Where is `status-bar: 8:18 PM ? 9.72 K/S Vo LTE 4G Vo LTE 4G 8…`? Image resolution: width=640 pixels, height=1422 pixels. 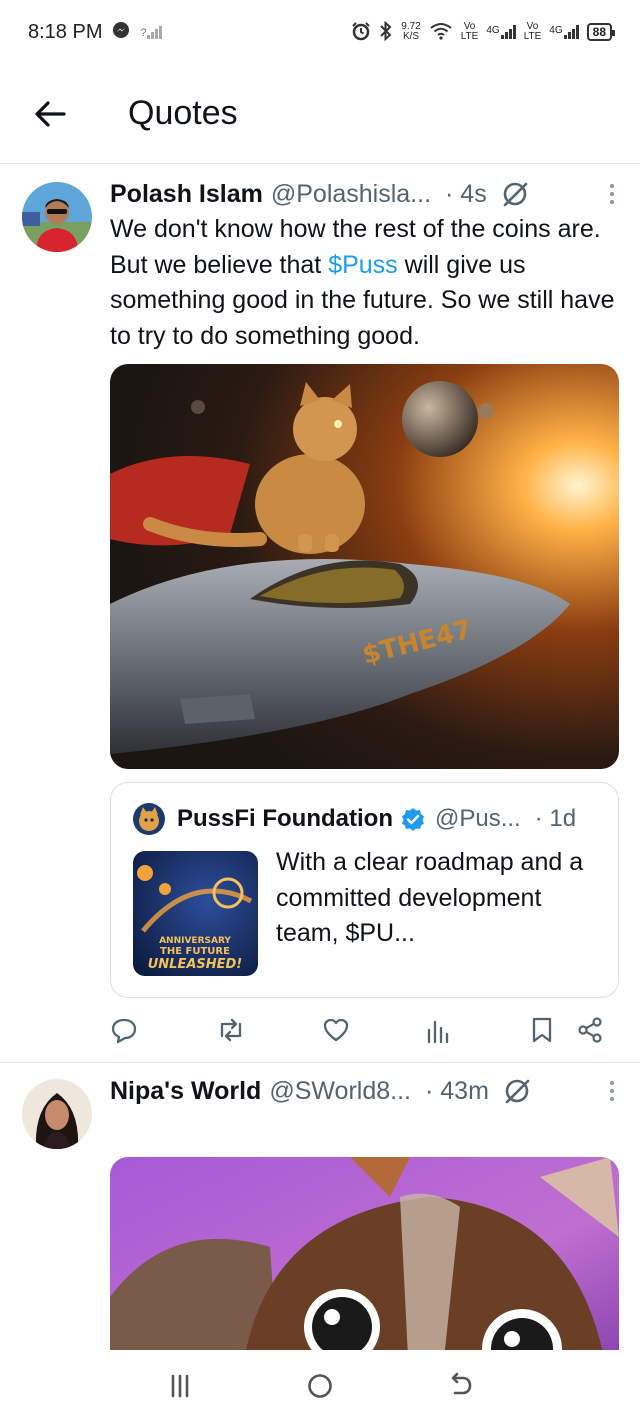 status-bar: 8:18 PM ? 9.72 K/S Vo LTE 4G Vo LTE 4G 8… is located at coordinates (320, 32).